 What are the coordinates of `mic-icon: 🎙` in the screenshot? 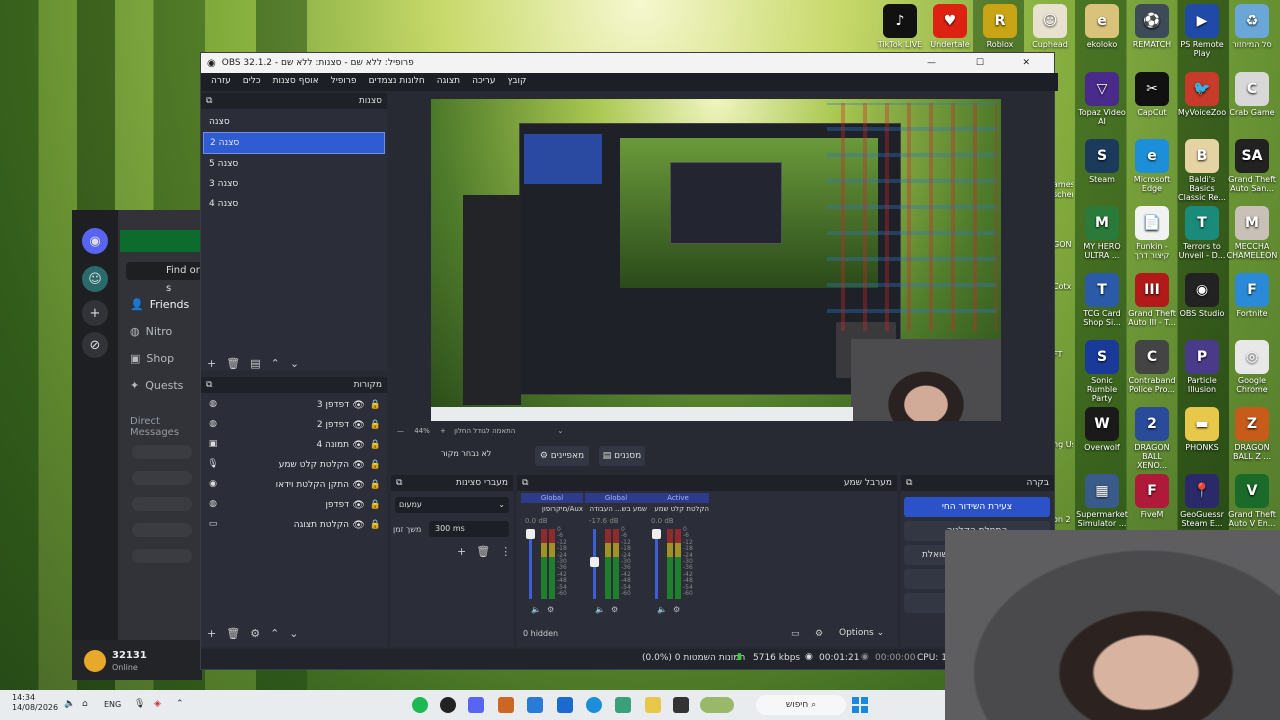 It's located at (139, 704).